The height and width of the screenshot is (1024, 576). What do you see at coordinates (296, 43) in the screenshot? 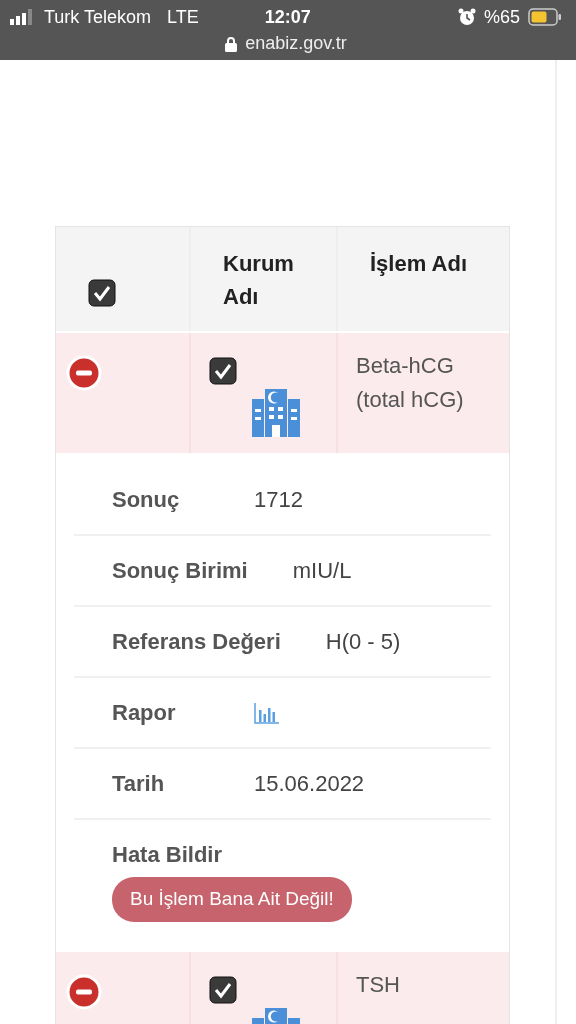
I see `url-text: enabiz.gov.tr` at bounding box center [296, 43].